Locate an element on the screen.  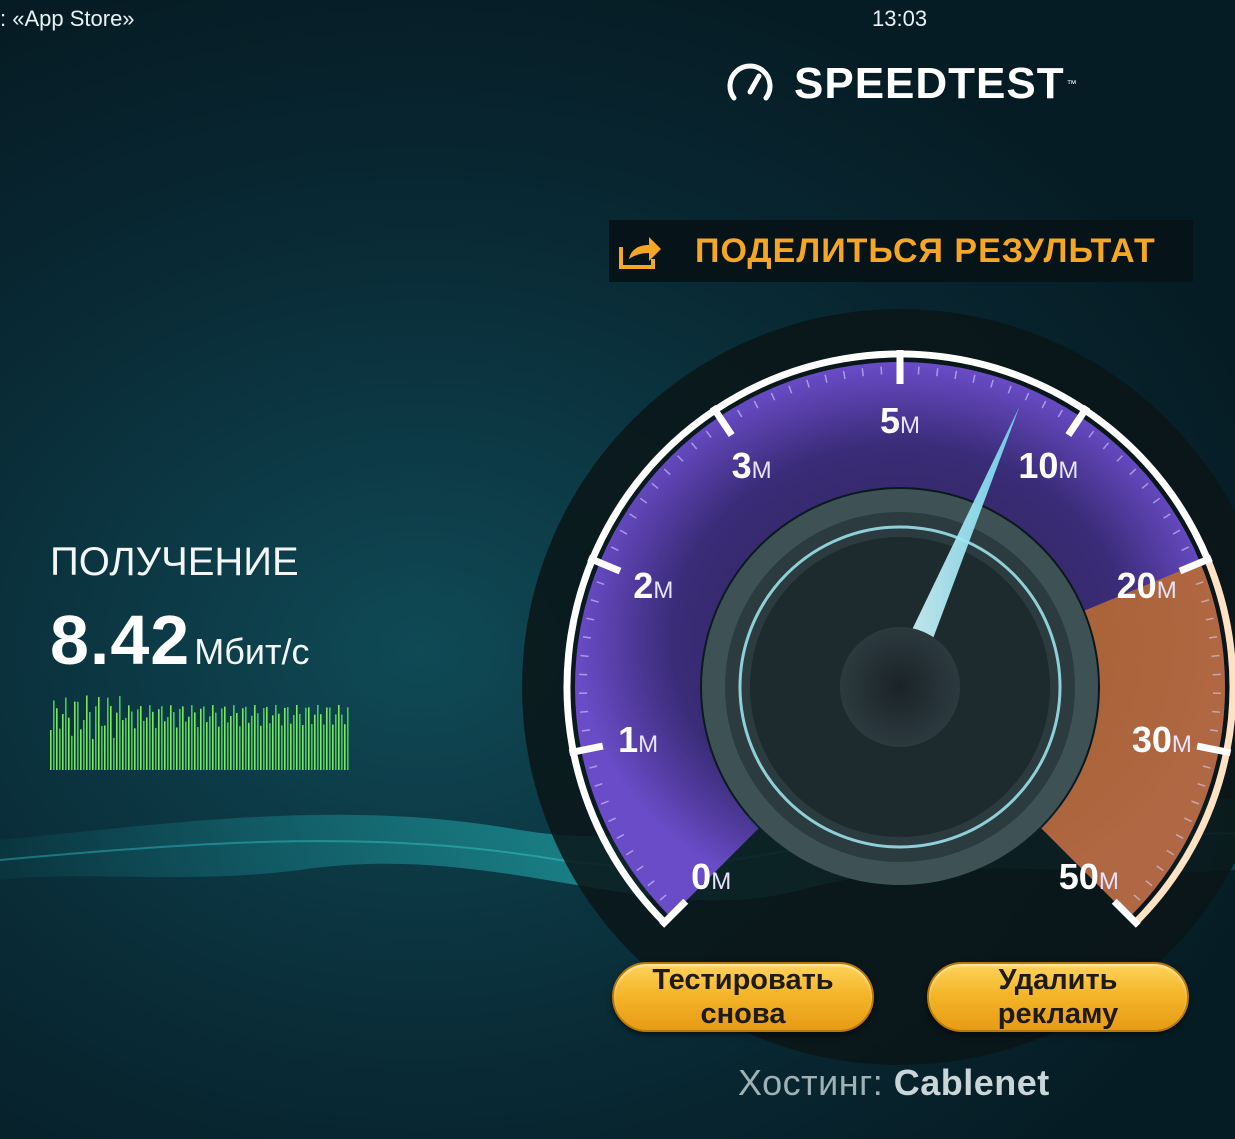
gauge-tick-number: 5 is located at coordinates (890, 420).